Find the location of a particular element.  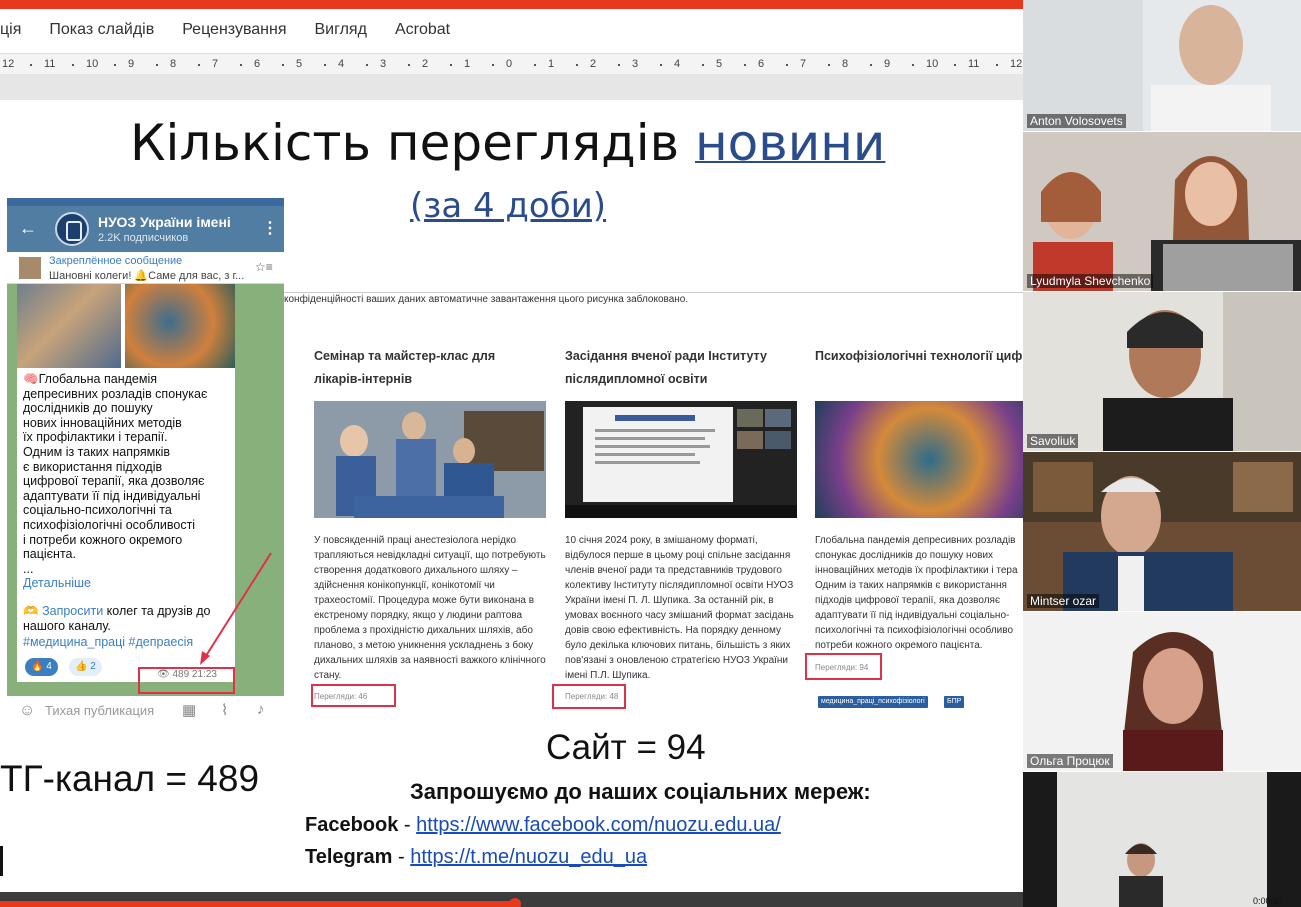

telegram-link: https://t.me/nuozu_edu_ua is located at coordinates (528, 857).